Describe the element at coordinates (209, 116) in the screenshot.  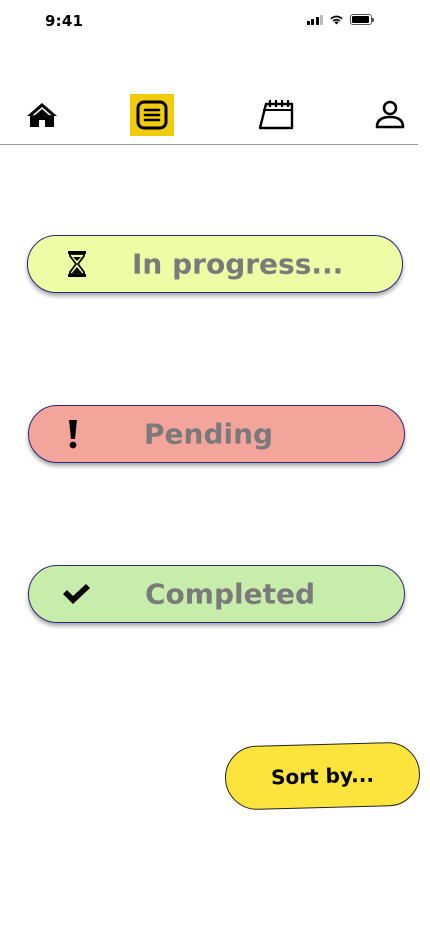
I see `top-nav-bar` at that location.